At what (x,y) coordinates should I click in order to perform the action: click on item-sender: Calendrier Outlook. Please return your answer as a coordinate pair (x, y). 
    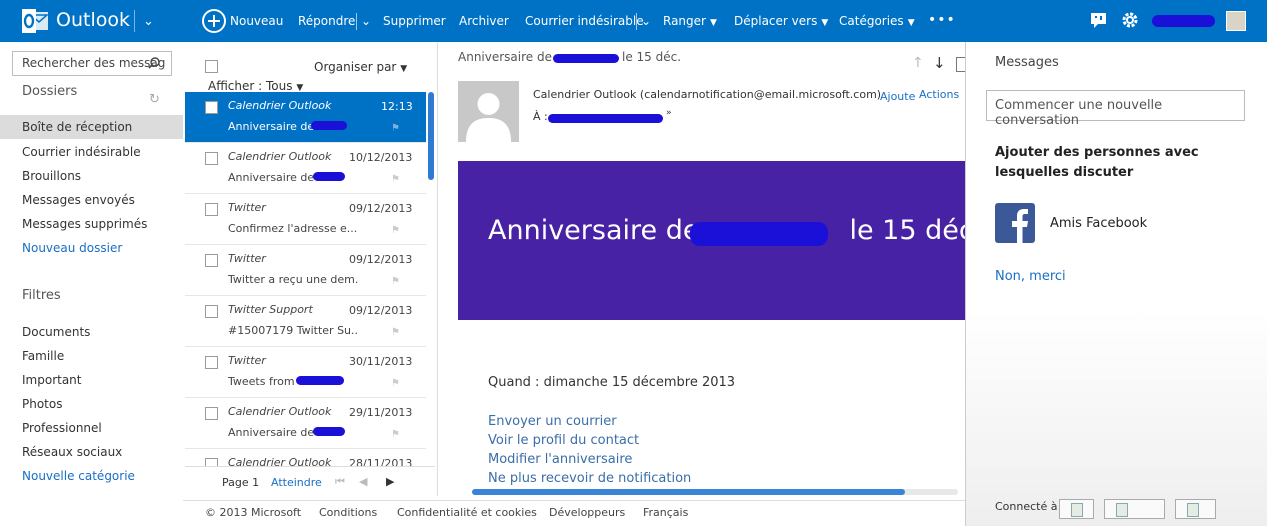
    Looking at the image, I should click on (280, 411).